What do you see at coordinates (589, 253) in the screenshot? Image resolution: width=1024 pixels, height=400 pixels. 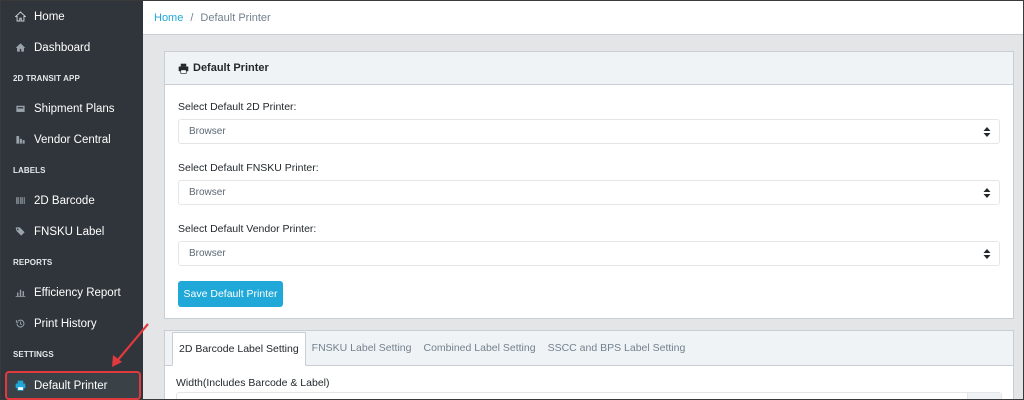 I see `select-vendor-printer: Browser` at bounding box center [589, 253].